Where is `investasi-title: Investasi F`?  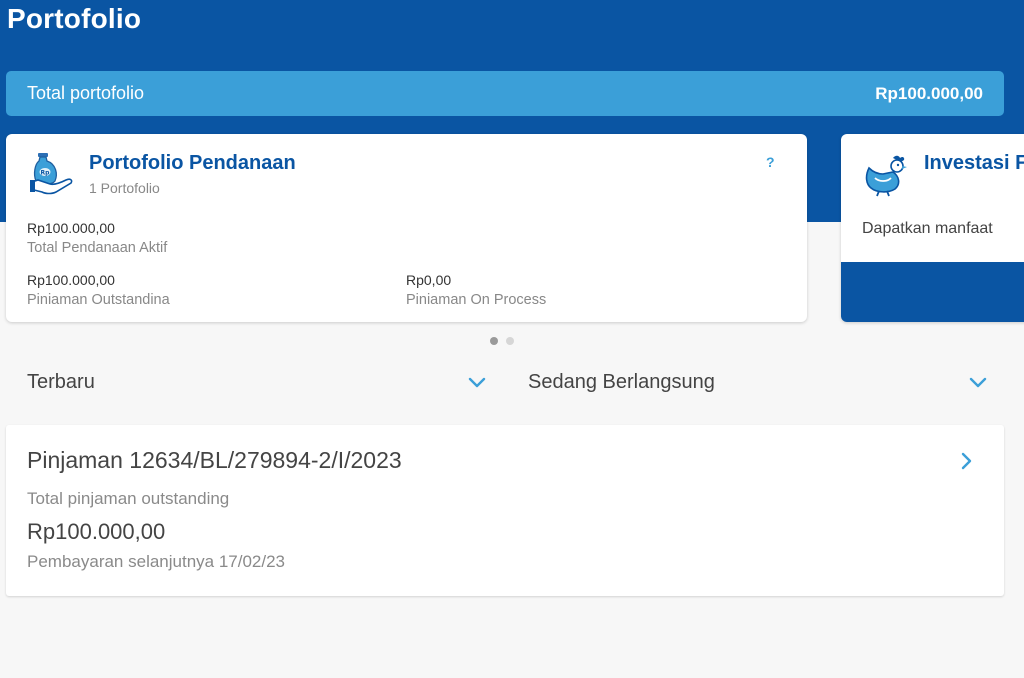
investasi-title: Investasi F is located at coordinates (974, 163).